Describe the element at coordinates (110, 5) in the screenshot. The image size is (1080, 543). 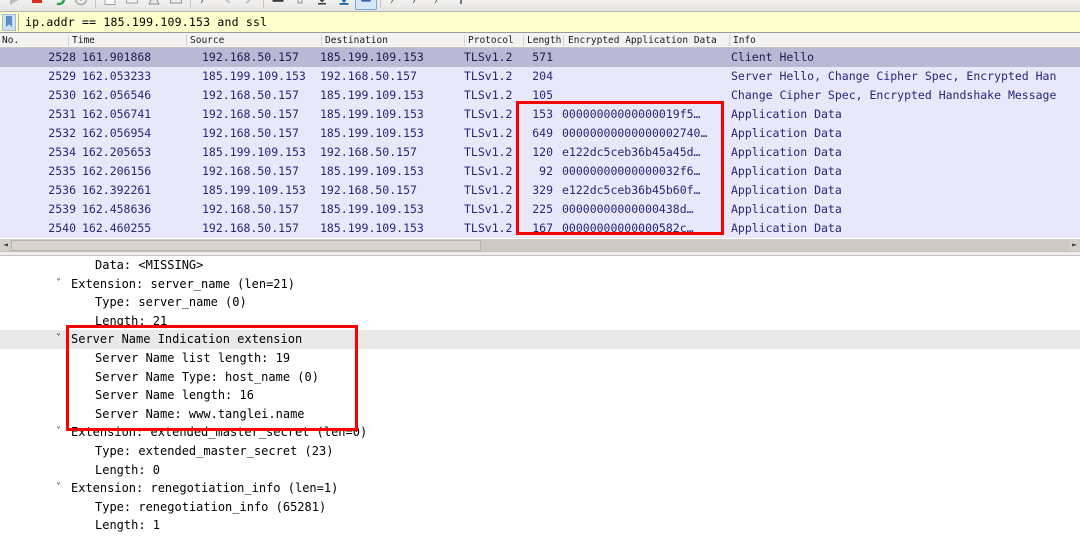
I see `open-file-icon` at that location.